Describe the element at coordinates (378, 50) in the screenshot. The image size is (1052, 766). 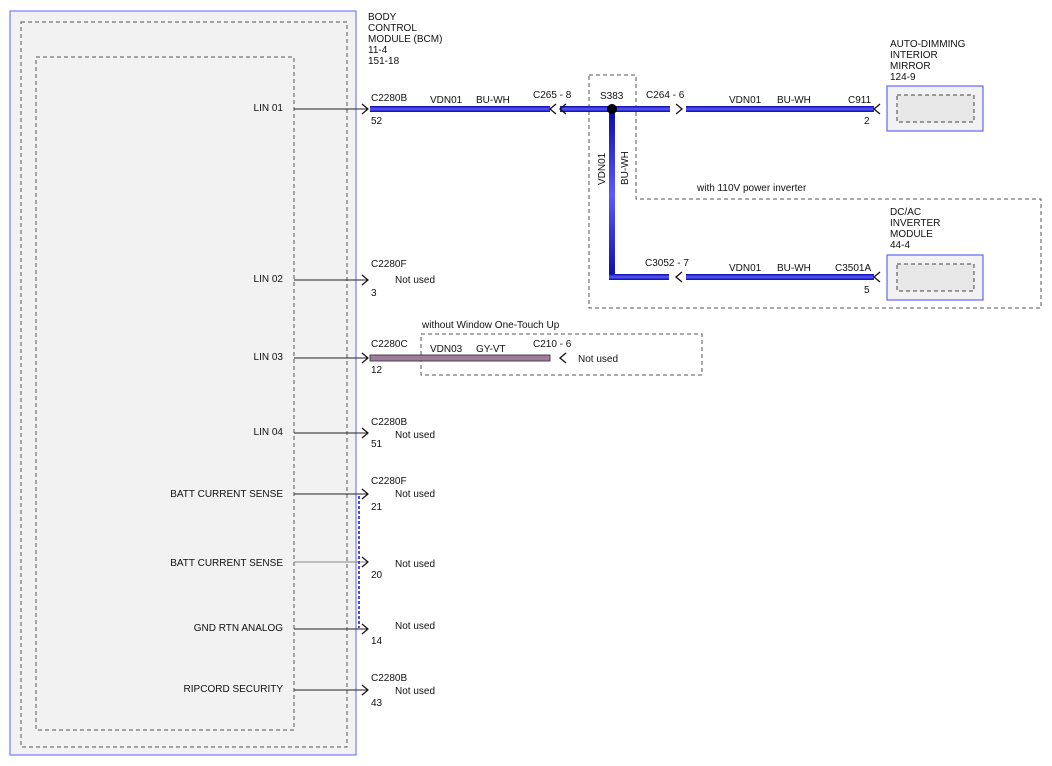
I see `bcm-title-line: 11-4` at that location.